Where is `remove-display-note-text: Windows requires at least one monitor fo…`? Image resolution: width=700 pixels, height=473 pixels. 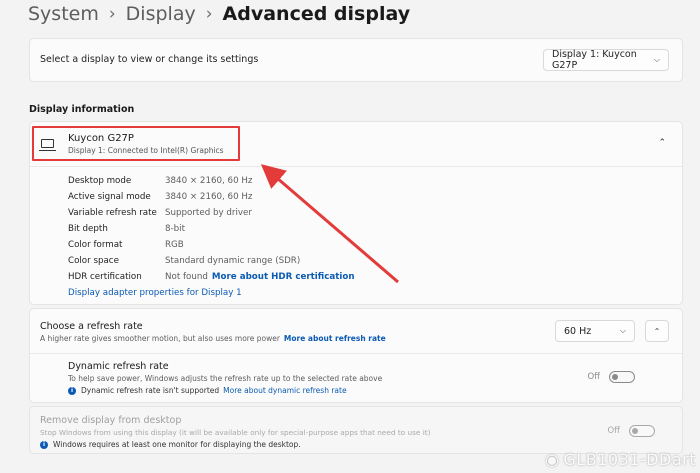 remove-display-note-text: Windows requires at least one monitor fo… is located at coordinates (177, 444).